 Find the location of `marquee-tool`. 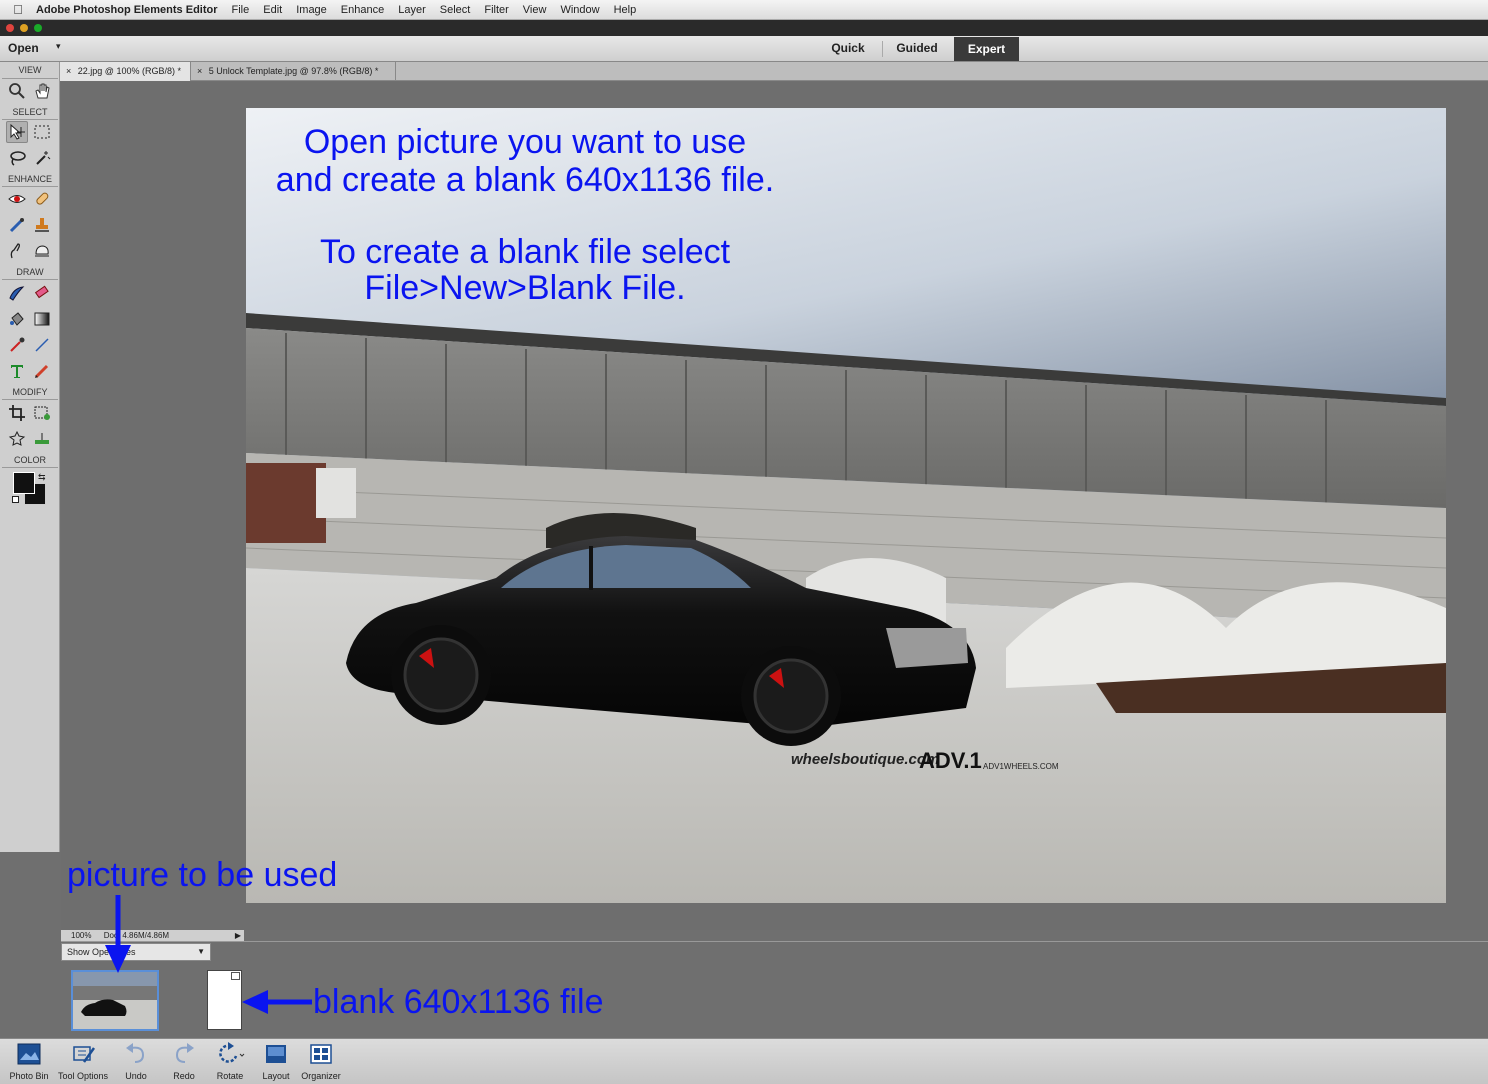

marquee-tool is located at coordinates (42, 132).